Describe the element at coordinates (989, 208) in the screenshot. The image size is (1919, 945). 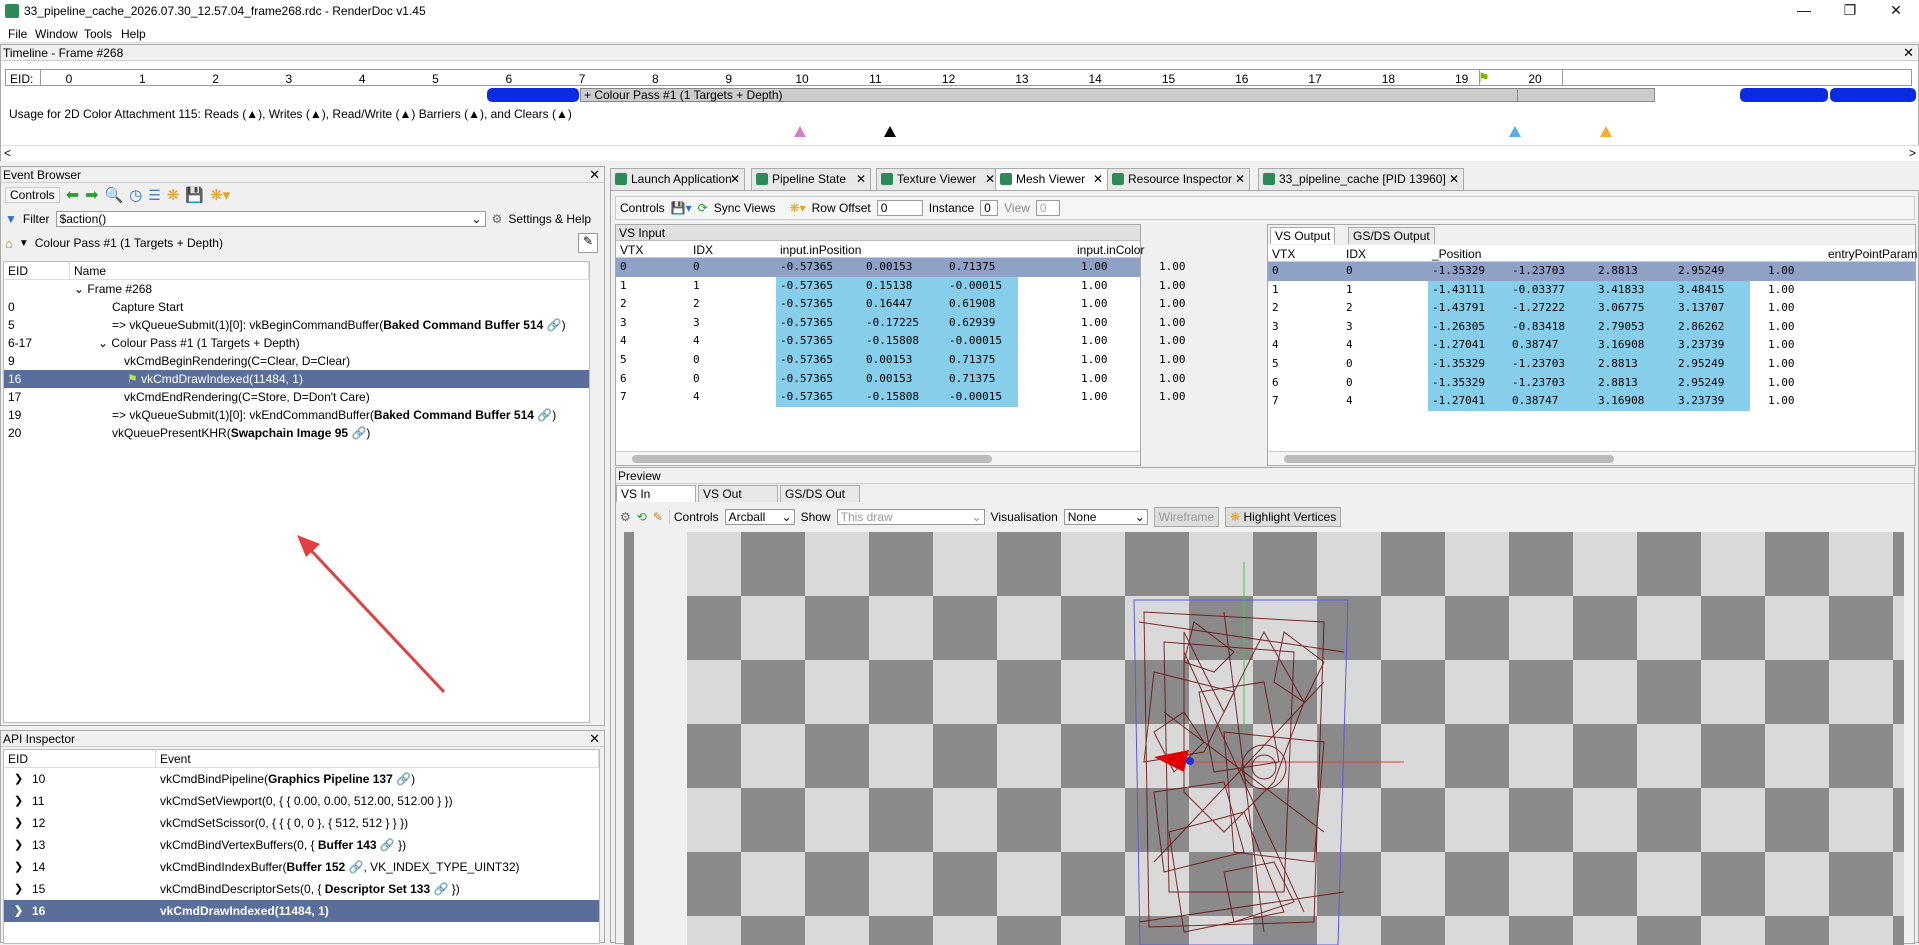
I see `instance-input: 0` at that location.